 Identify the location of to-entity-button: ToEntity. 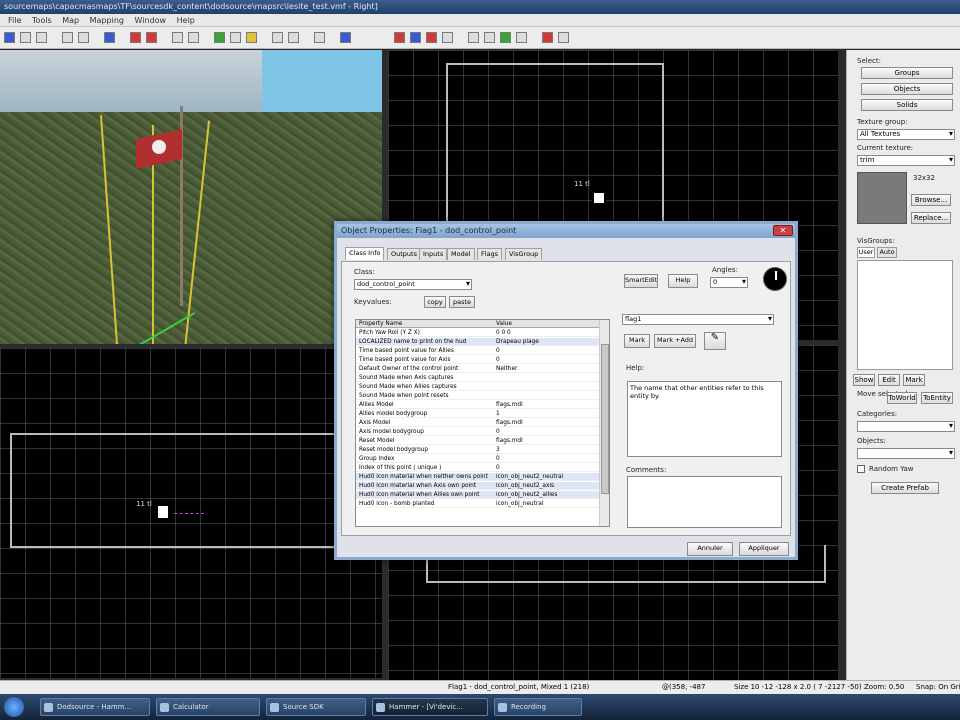
(937, 398).